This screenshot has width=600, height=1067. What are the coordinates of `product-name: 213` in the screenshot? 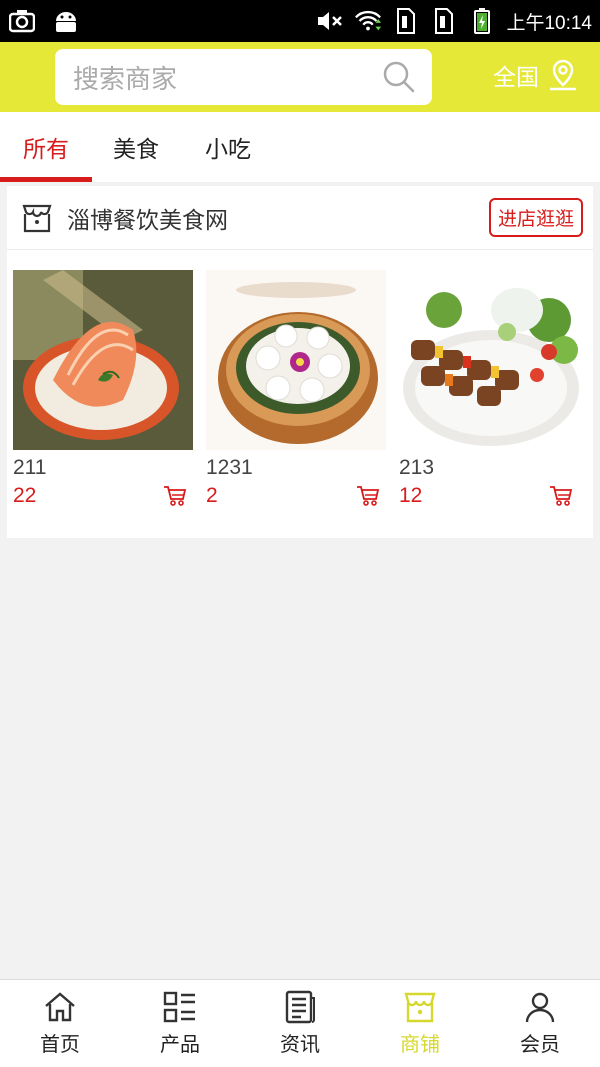 It's located at (417, 467).